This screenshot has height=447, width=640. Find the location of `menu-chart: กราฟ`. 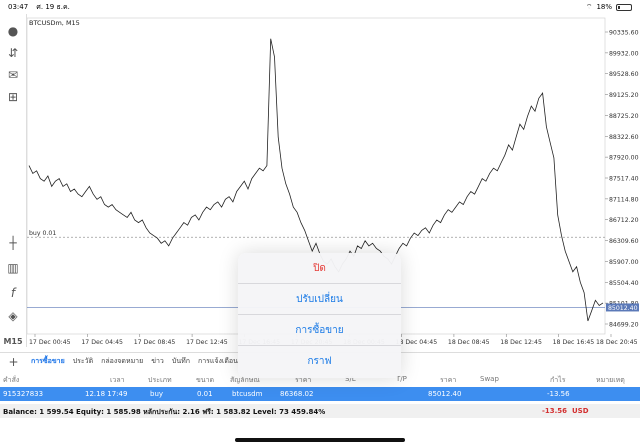

menu-chart: กราฟ is located at coordinates (319, 361).